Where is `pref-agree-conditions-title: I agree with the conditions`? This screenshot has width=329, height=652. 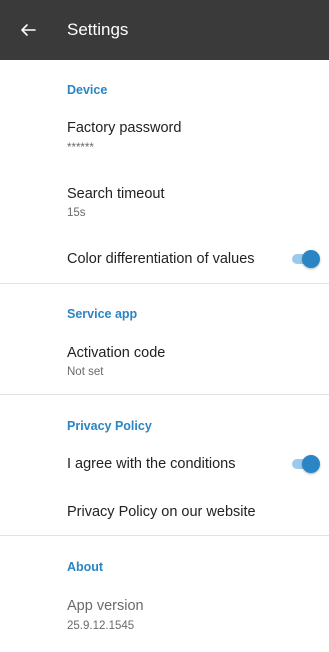
pref-agree-conditions-title: I agree with the conditions is located at coordinates (151, 464).